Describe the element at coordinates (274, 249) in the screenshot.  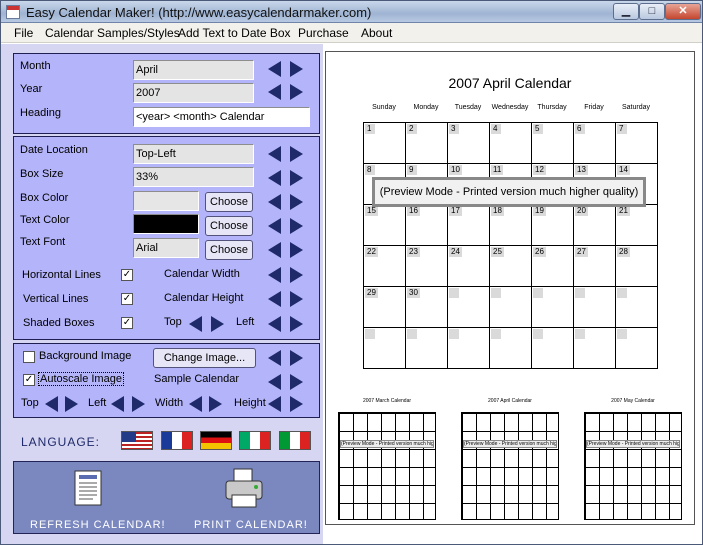
I see `text-font-prev-arrow-icon` at that location.